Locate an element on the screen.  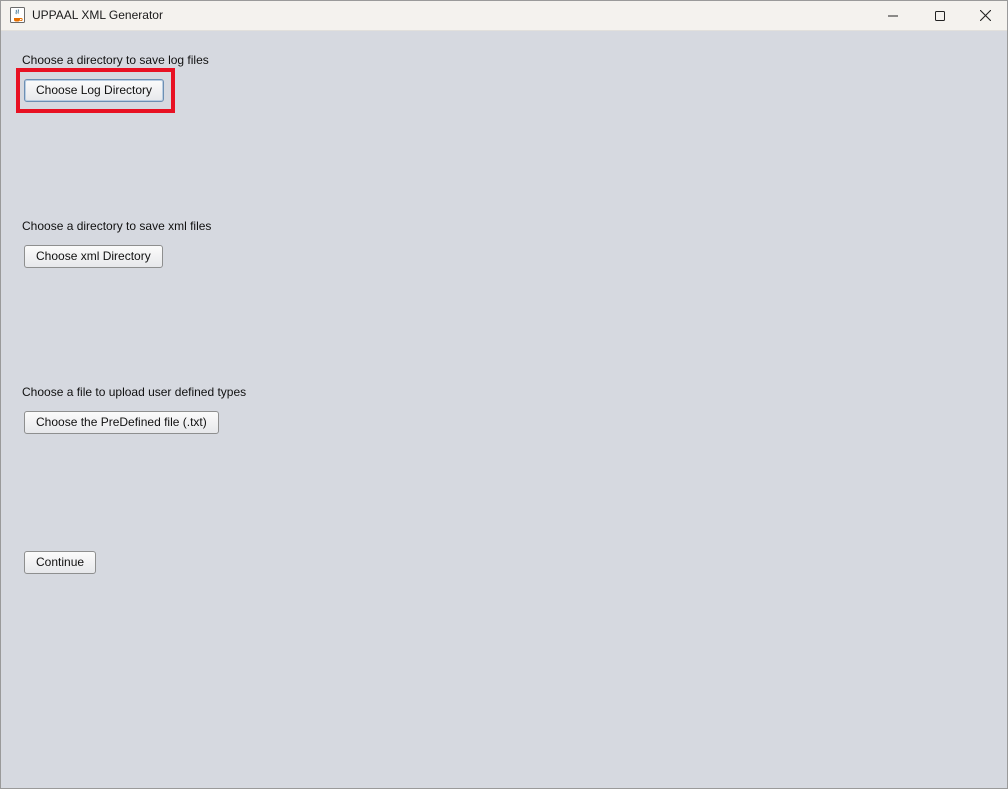
maximize-button is located at coordinates (940, 15).